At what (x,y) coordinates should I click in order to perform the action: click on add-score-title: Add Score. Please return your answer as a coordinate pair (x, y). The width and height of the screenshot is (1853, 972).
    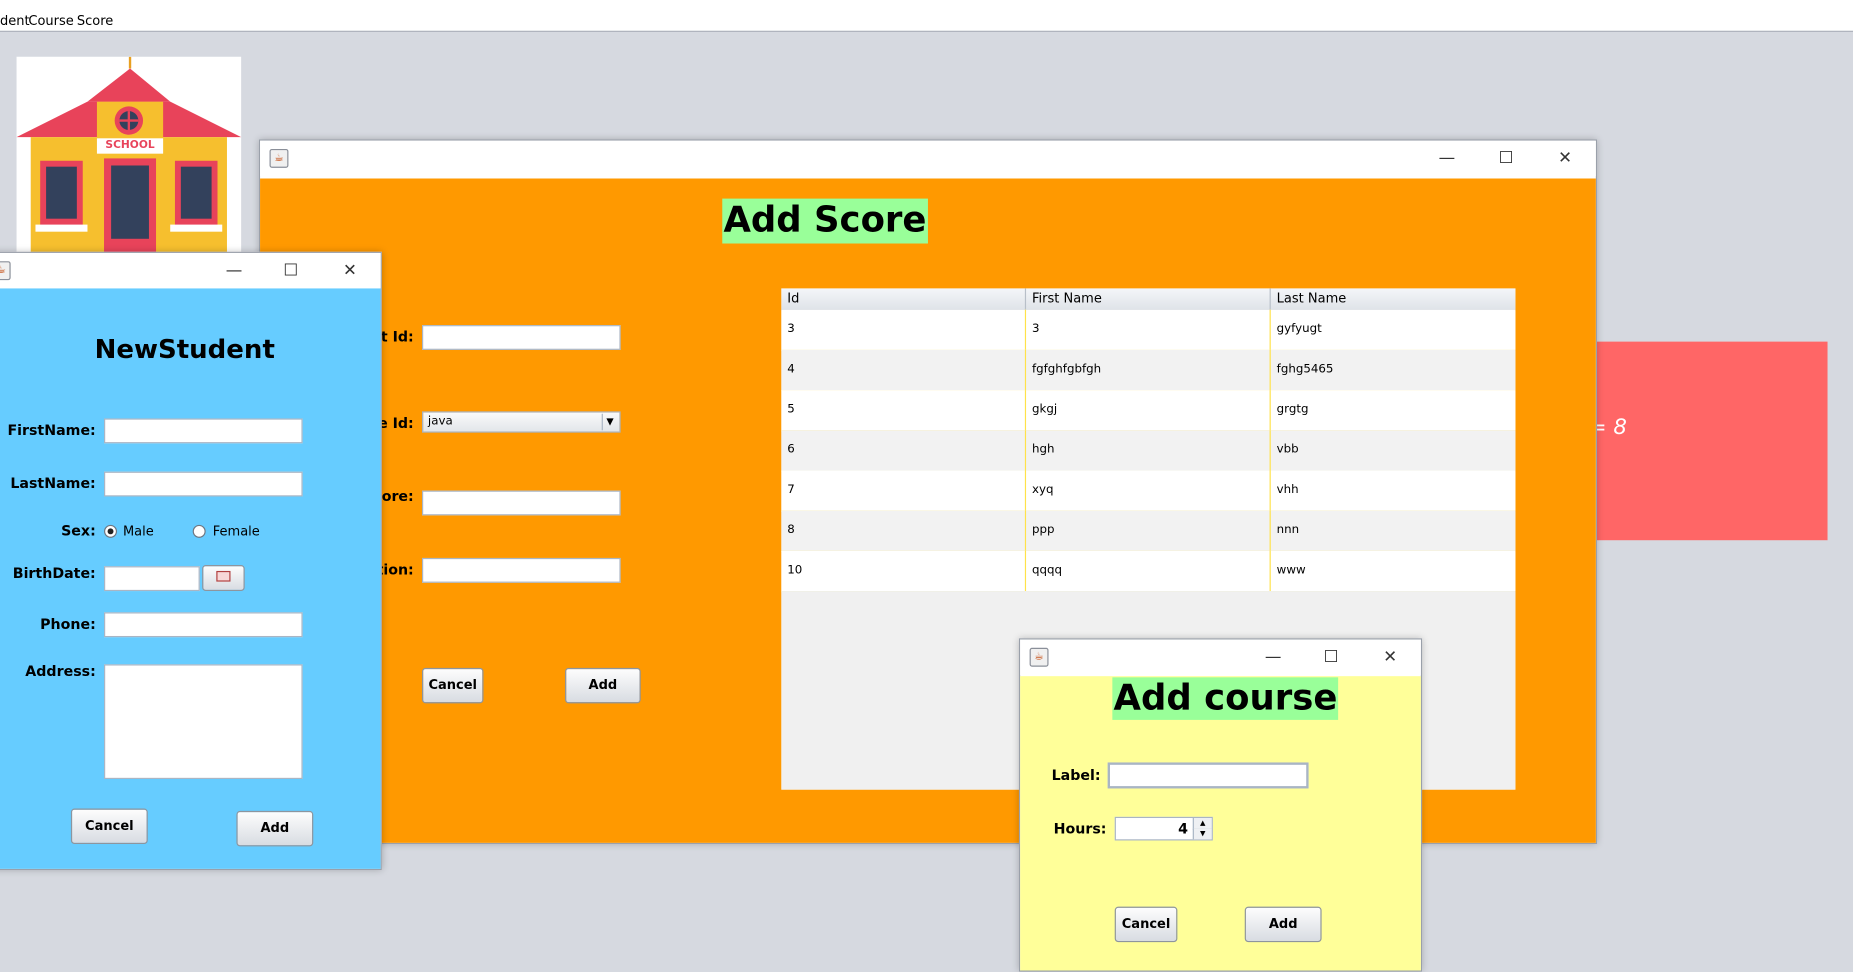
    Looking at the image, I should click on (825, 221).